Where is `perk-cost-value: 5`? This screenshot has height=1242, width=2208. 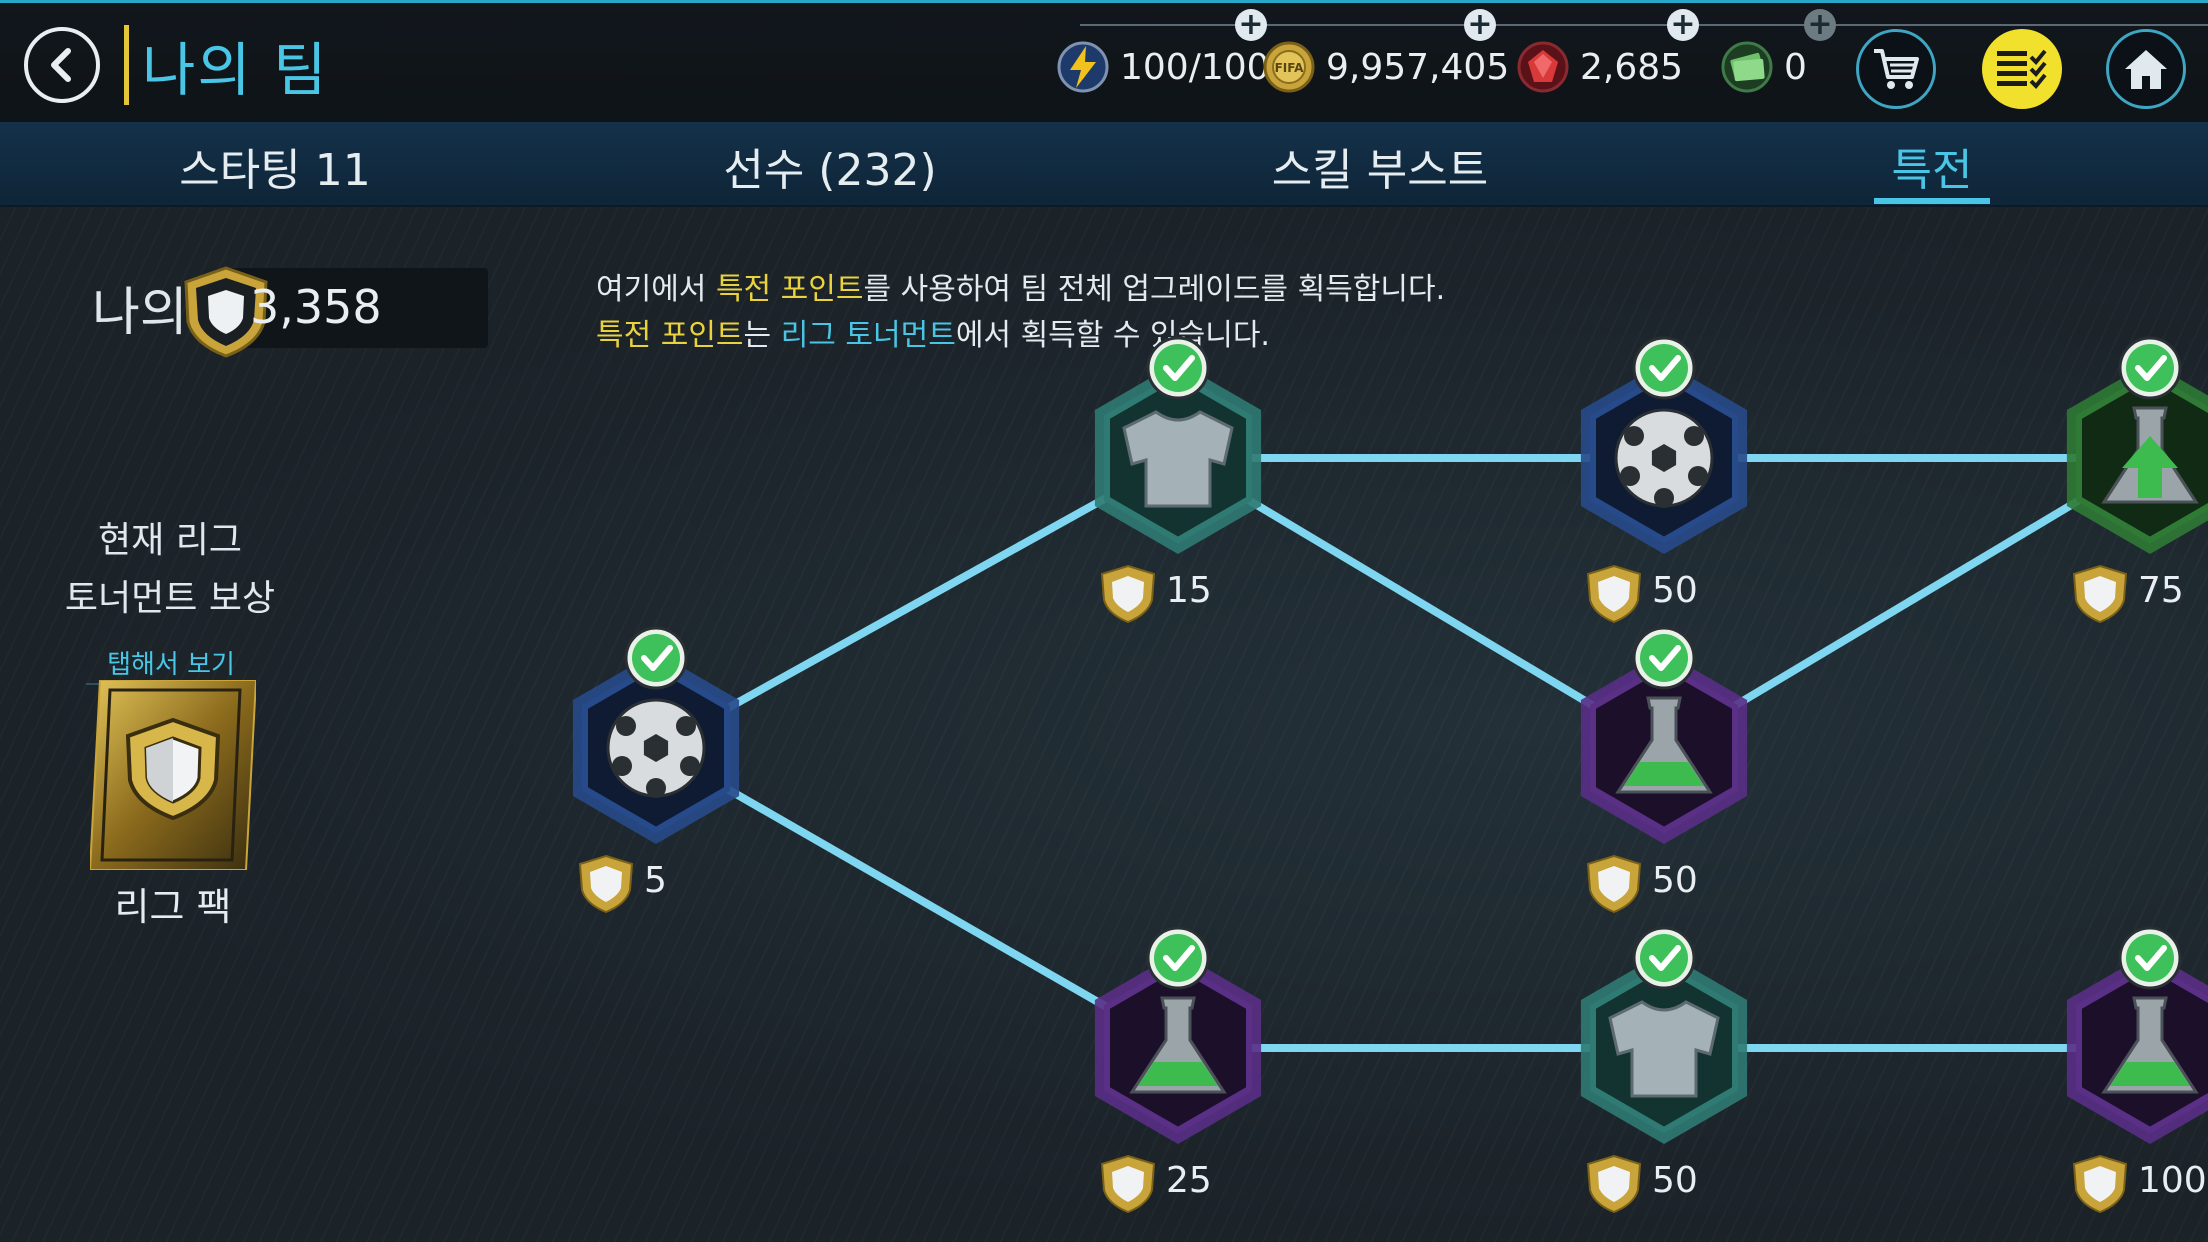
perk-cost-value: 5 is located at coordinates (655, 880).